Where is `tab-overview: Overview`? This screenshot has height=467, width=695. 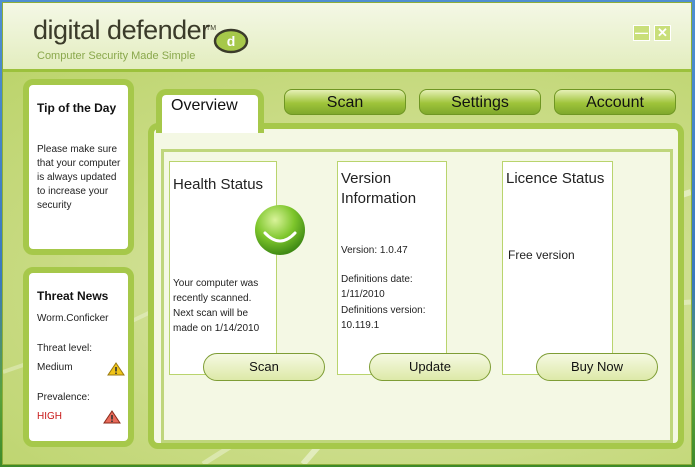
tab-overview: Overview is located at coordinates (210, 111).